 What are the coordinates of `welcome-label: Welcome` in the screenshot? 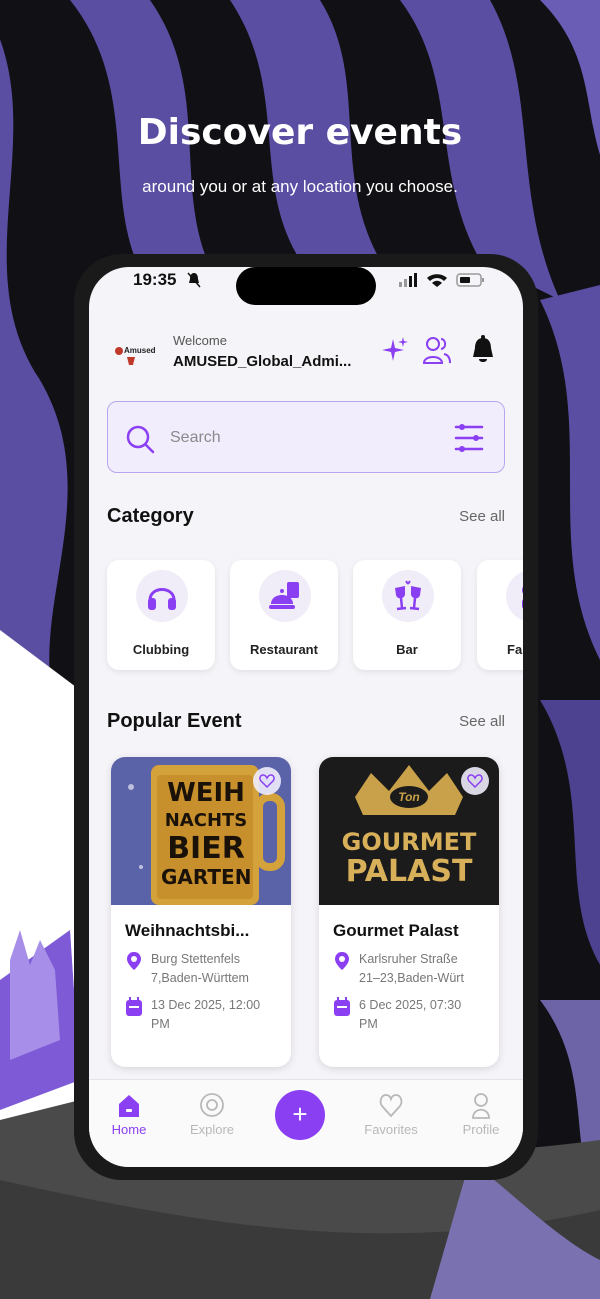 It's located at (200, 340).